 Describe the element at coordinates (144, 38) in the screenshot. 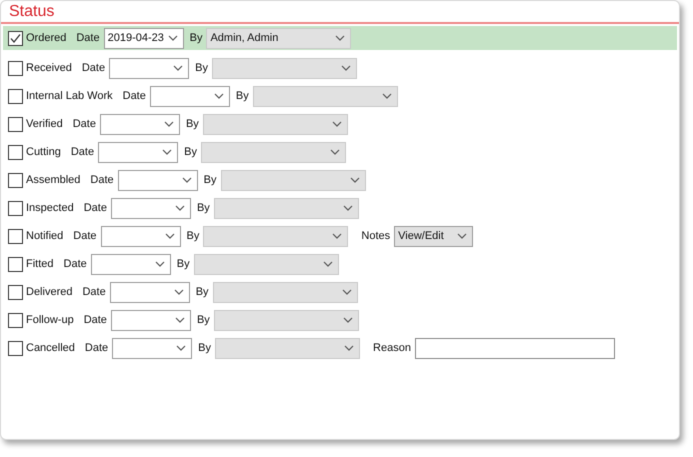

I see `date-dropdown: 2019-04-23` at that location.